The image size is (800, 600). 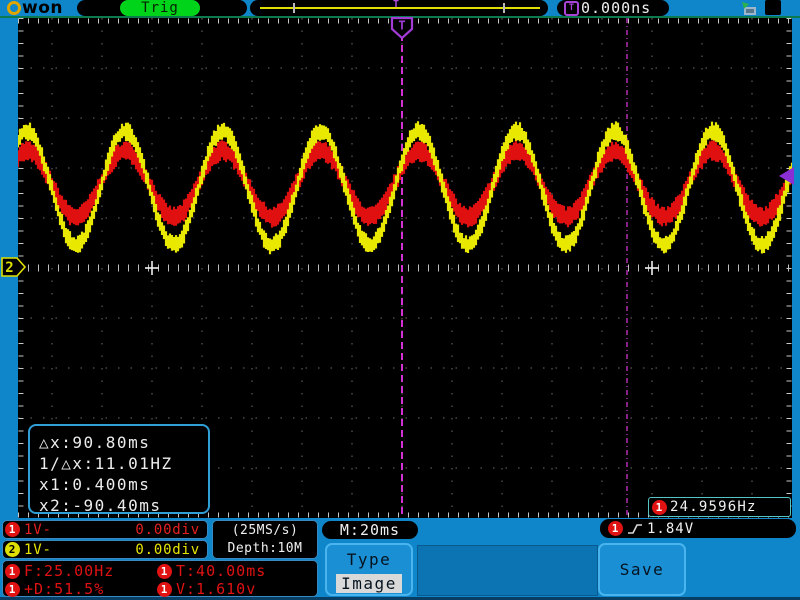 I want to click on measure-duty: 1 +D:51.5%, so click(x=81, y=589).